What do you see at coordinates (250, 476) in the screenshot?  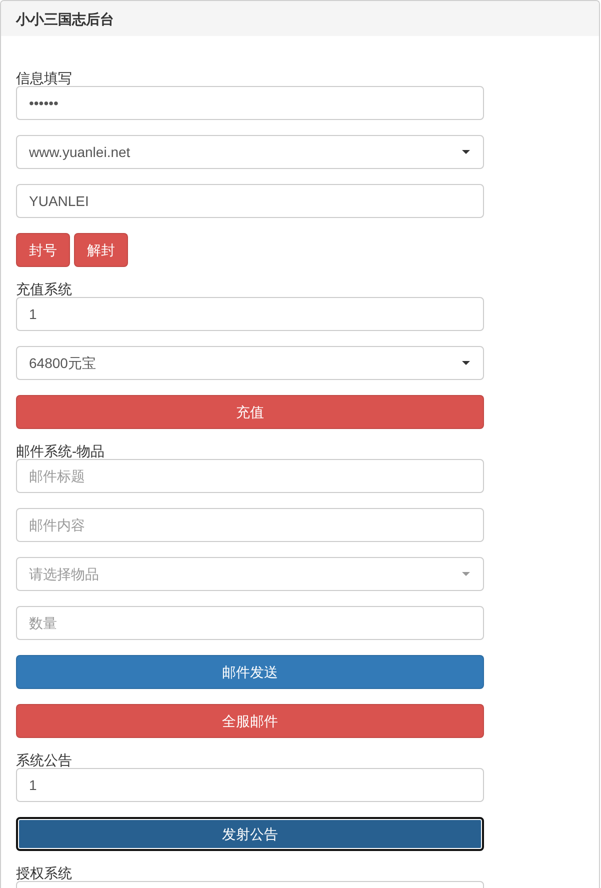 I see `input-field: 邮件标题` at bounding box center [250, 476].